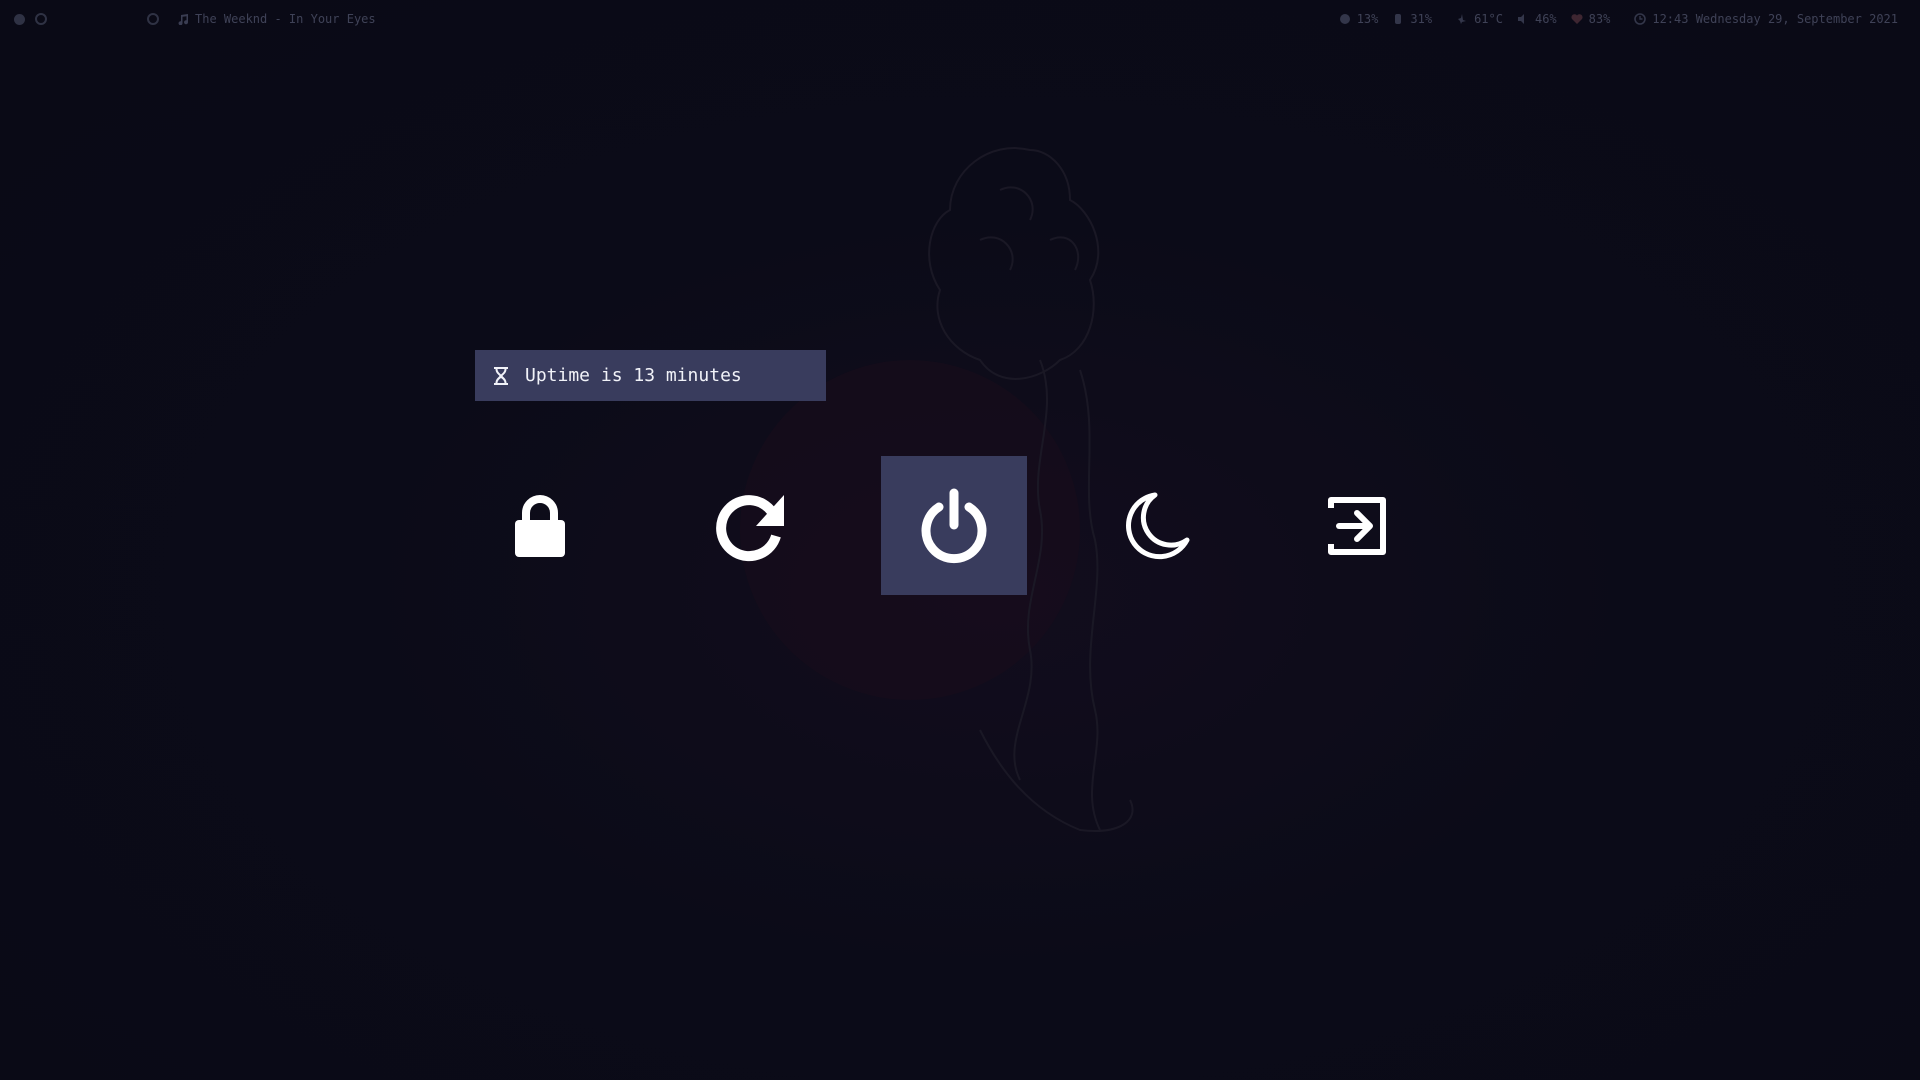  I want to click on reboot-icon, so click(750, 527).